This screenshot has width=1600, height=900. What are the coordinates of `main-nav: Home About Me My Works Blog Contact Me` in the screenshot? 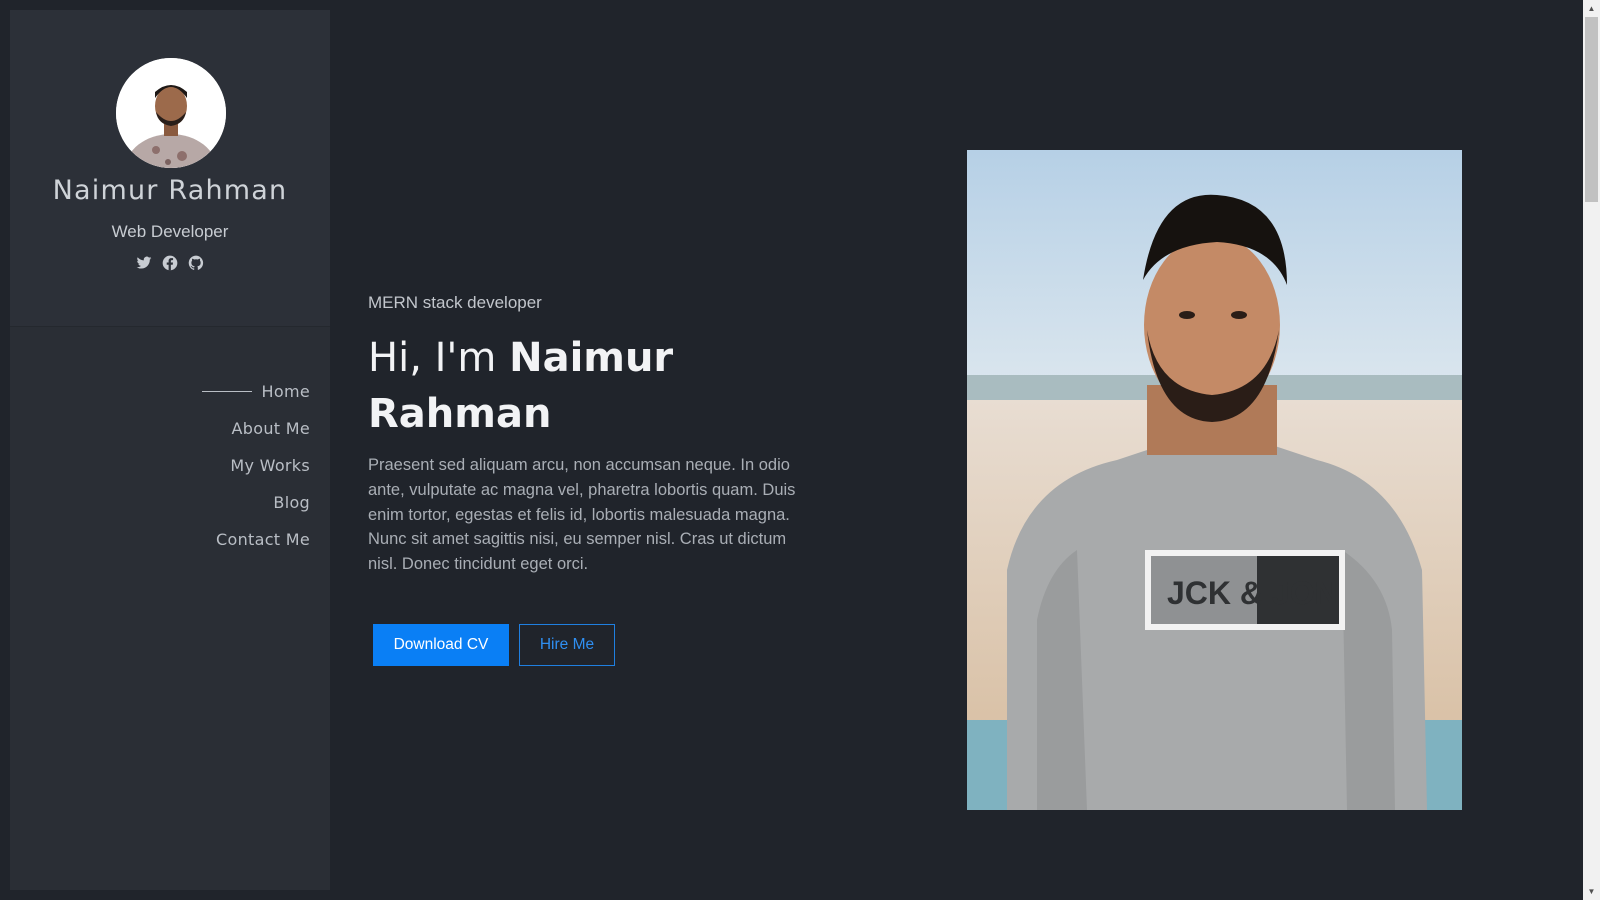 It's located at (255, 465).